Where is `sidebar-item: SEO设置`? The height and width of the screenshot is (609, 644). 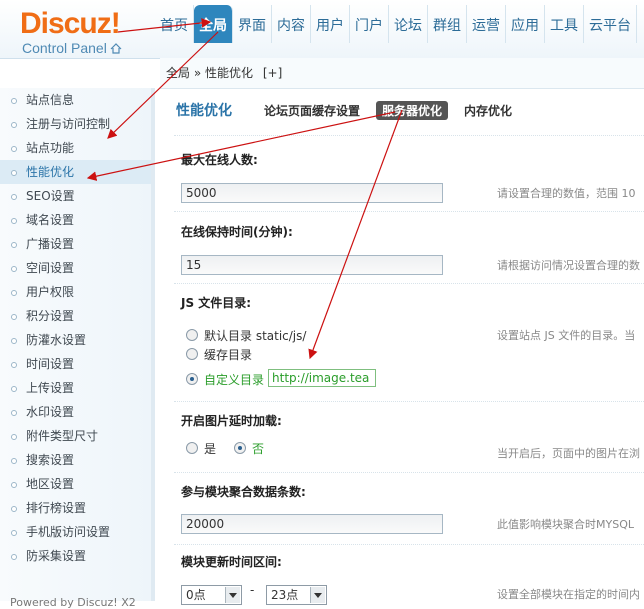
sidebar-item: SEO设置 is located at coordinates (75, 196).